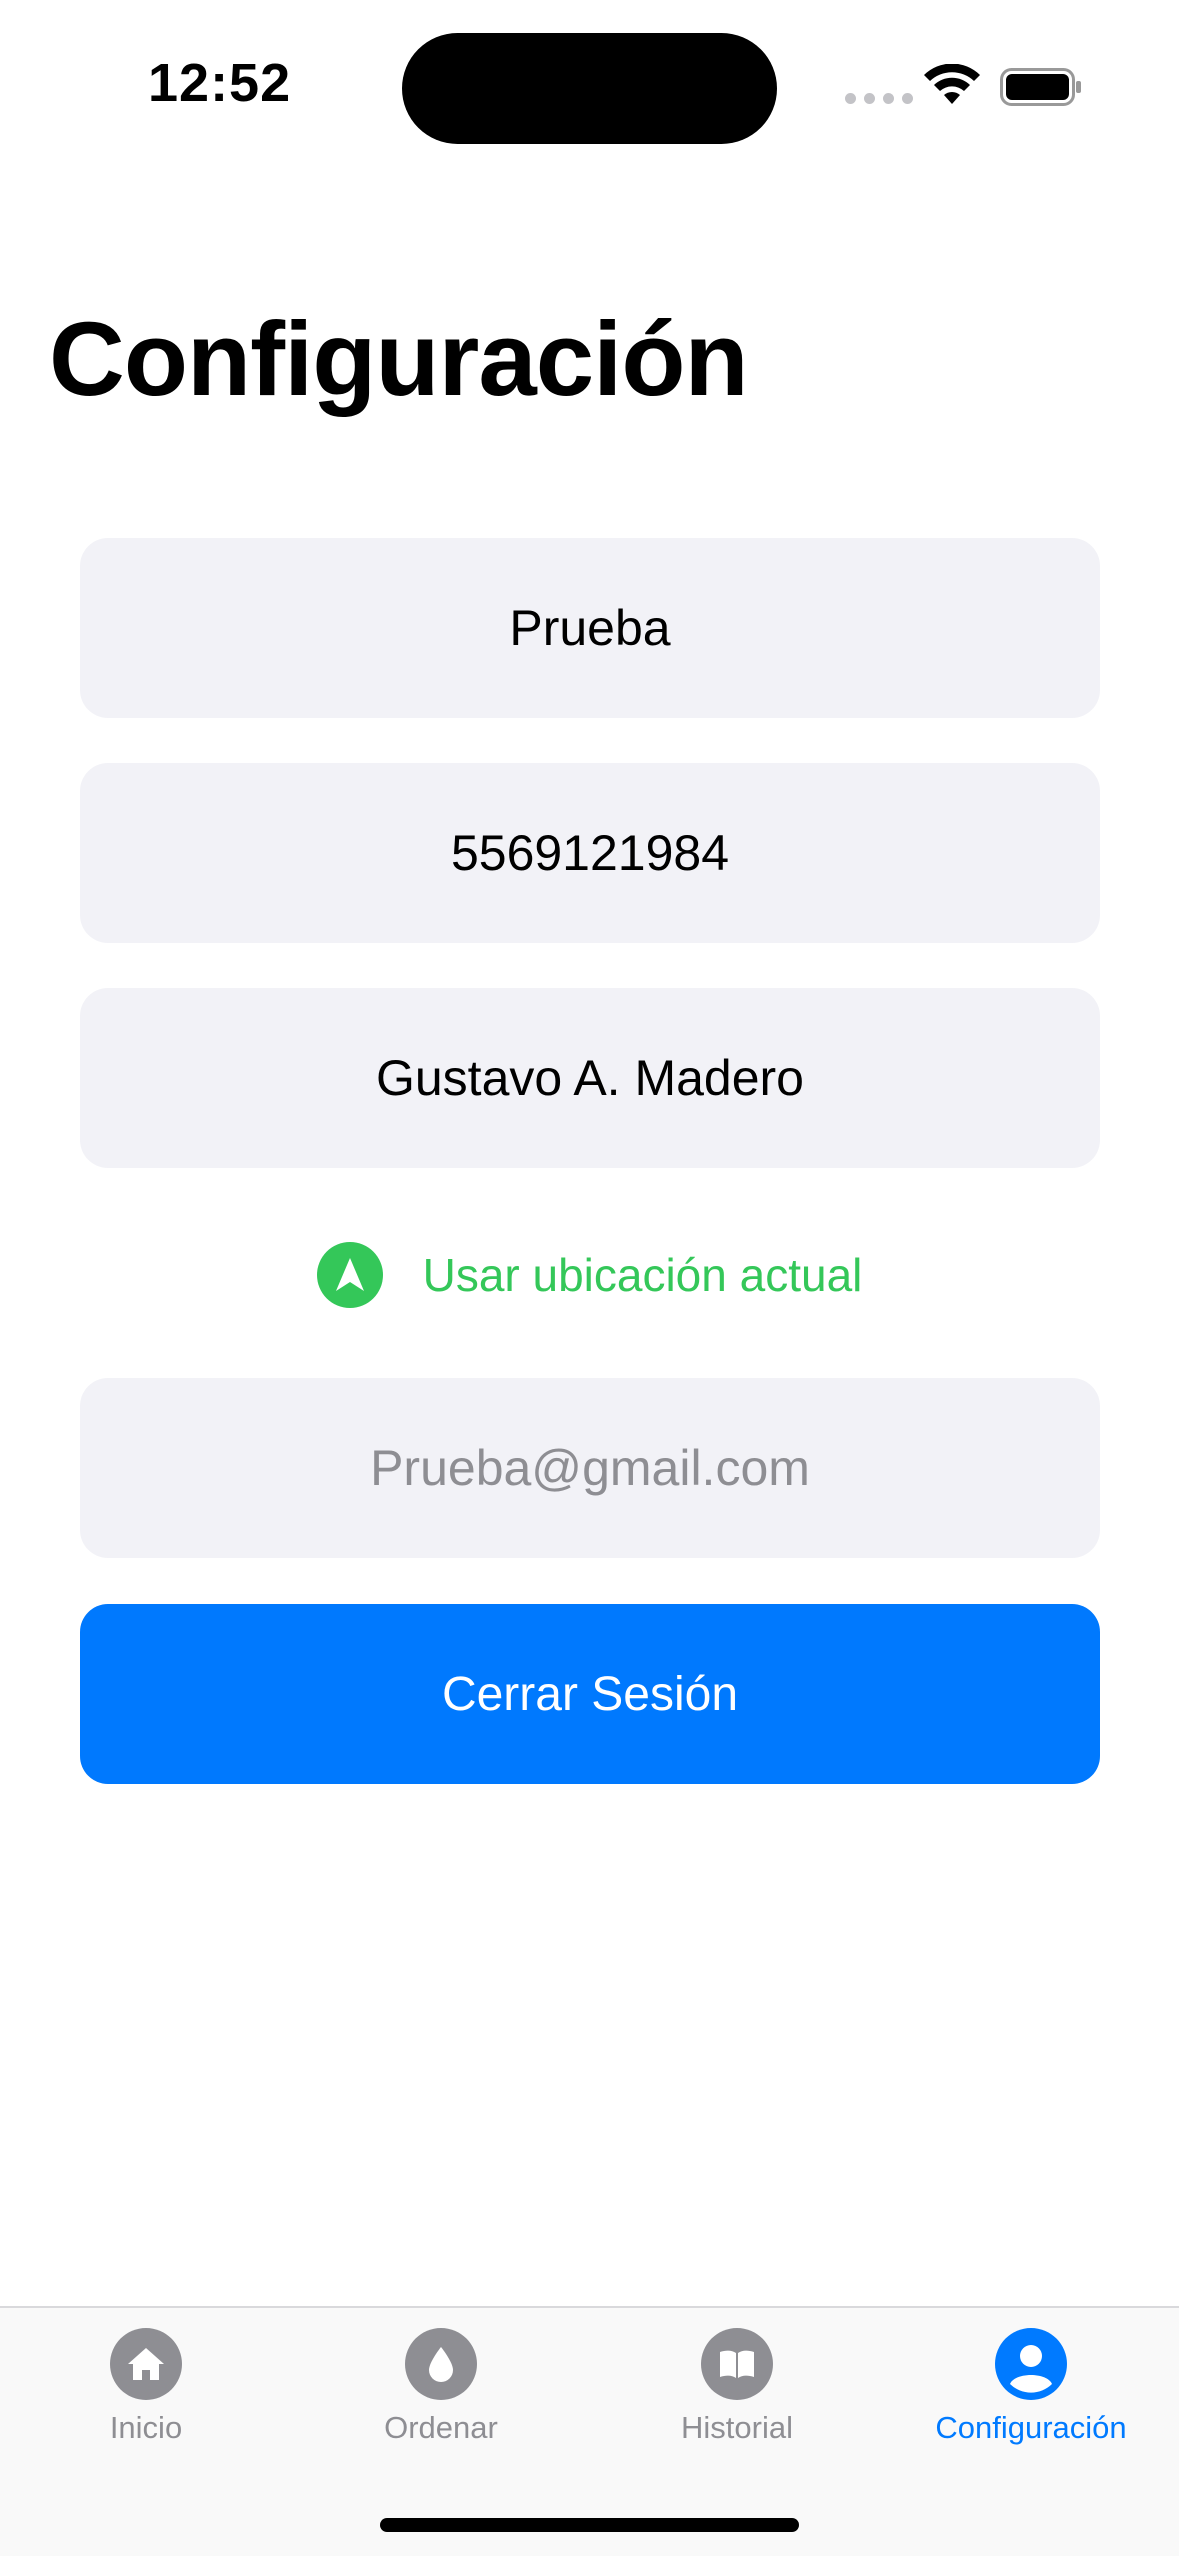  What do you see at coordinates (590, 853) in the screenshot?
I see `phone-field: 5569121984` at bounding box center [590, 853].